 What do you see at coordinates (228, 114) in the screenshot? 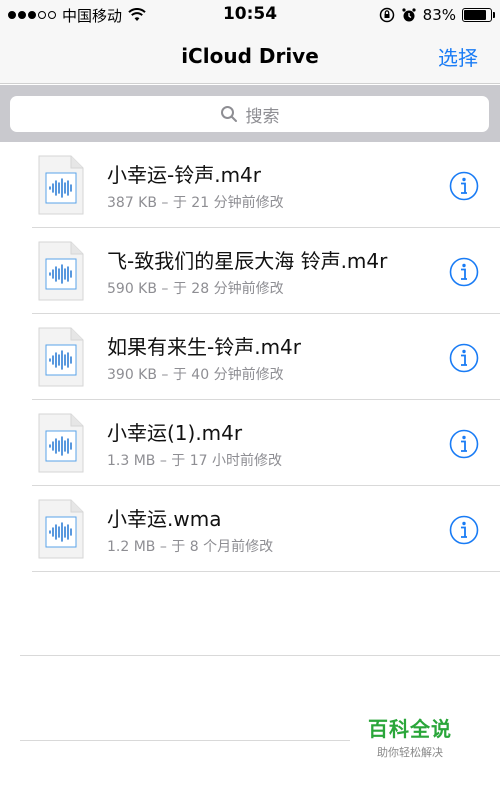
I see `search-icon` at bounding box center [228, 114].